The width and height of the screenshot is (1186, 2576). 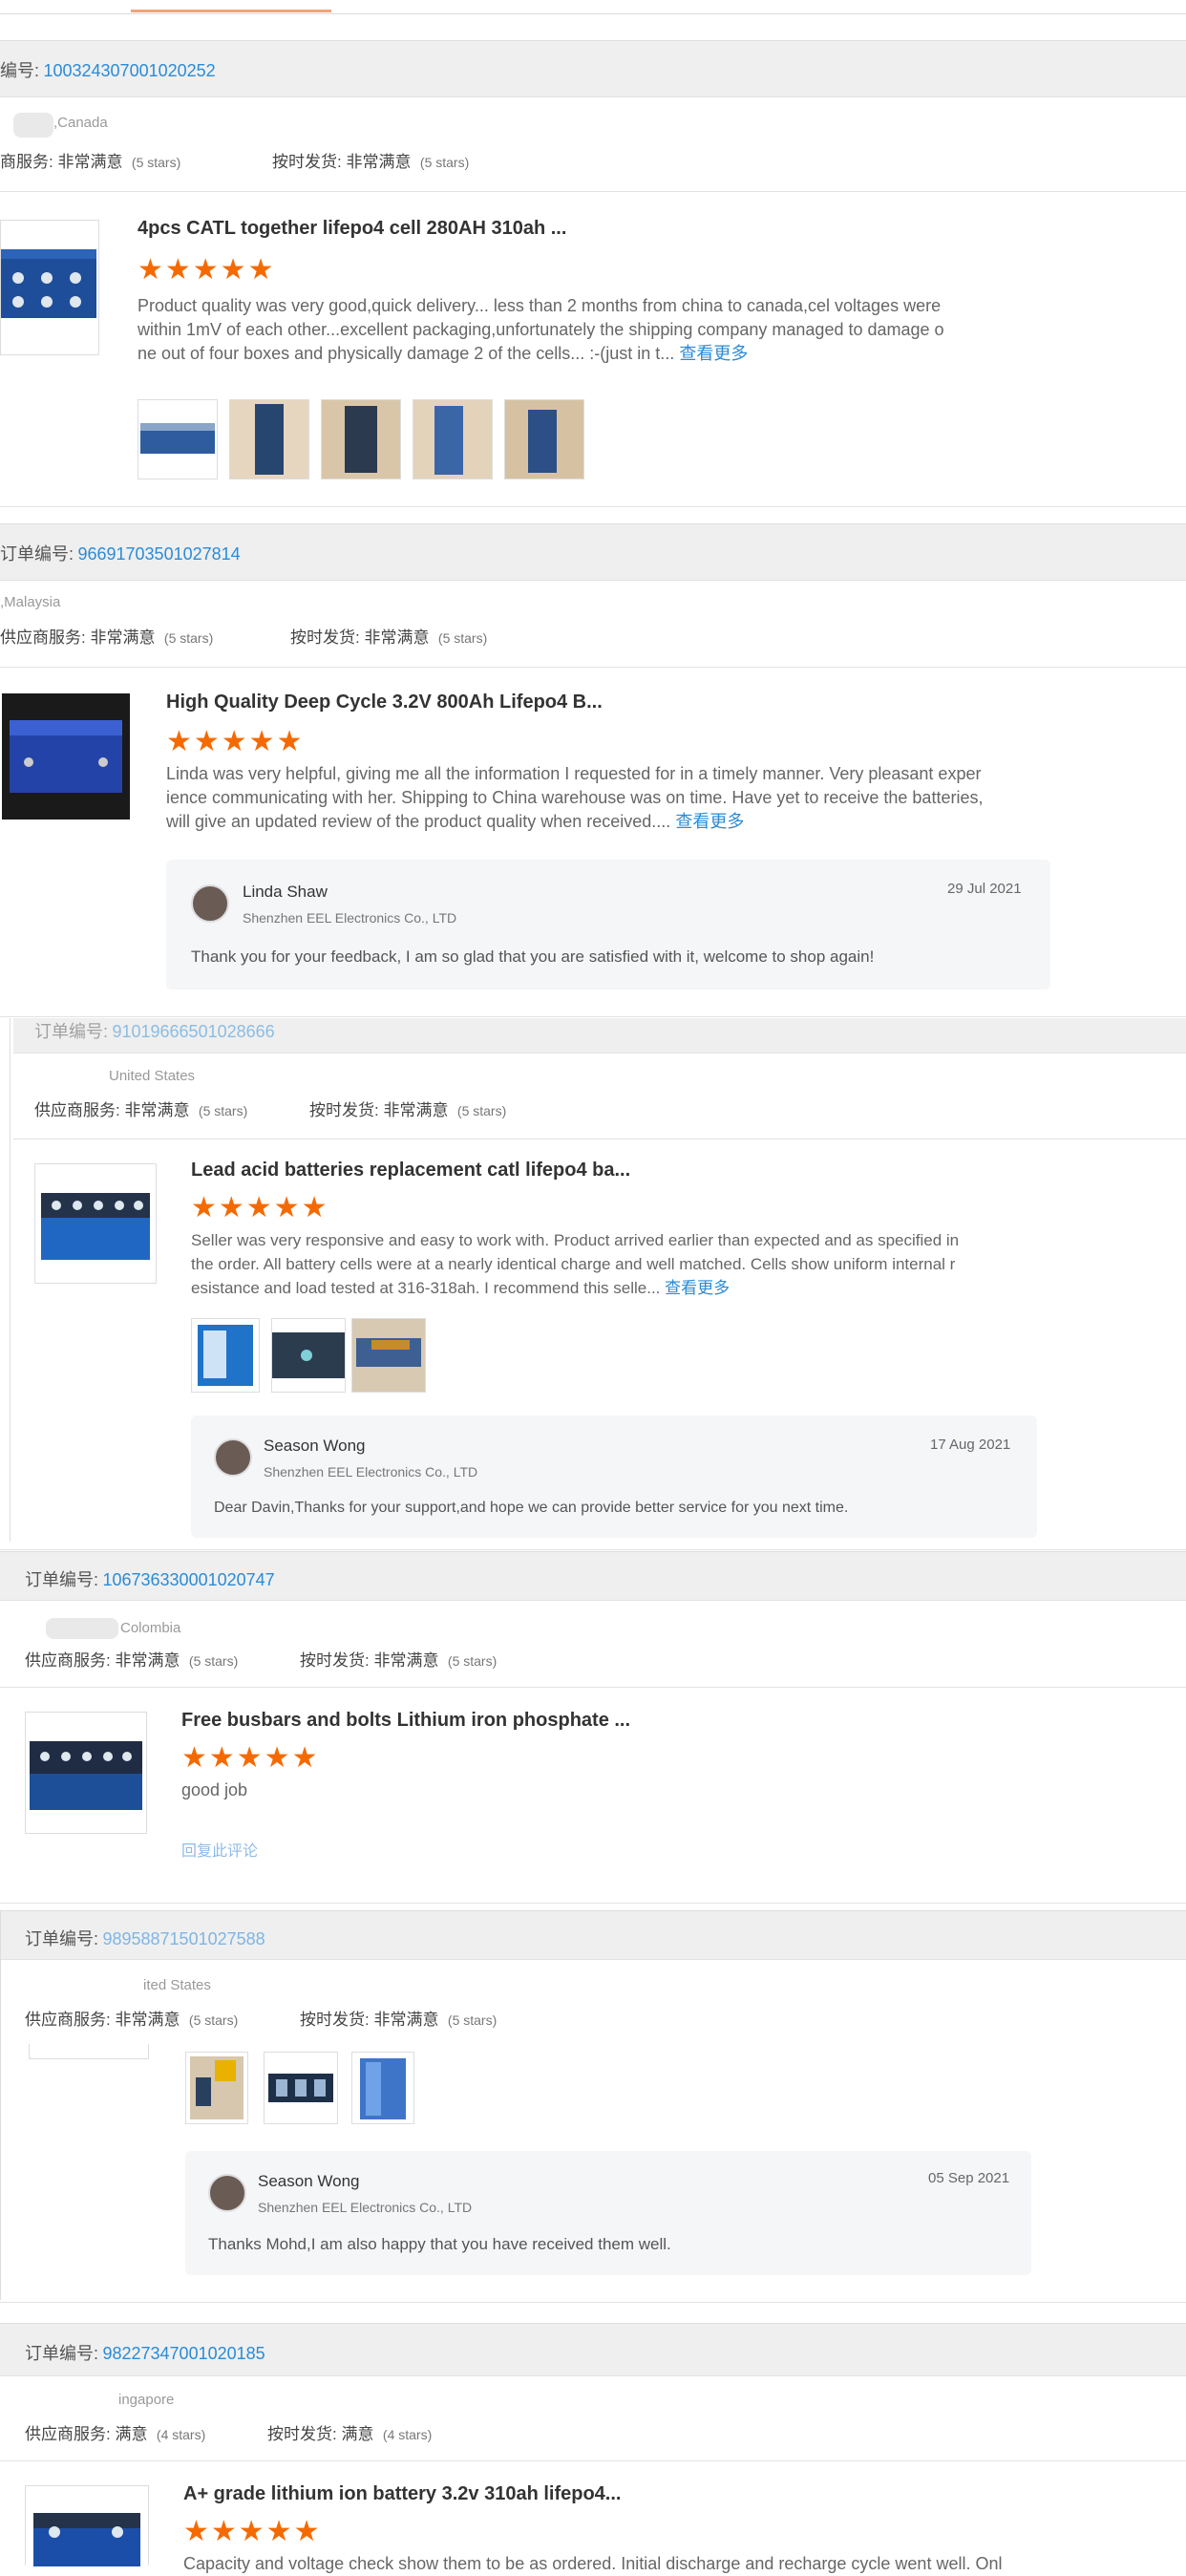 I want to click on reply-author: Linda Shaw, so click(x=285, y=892).